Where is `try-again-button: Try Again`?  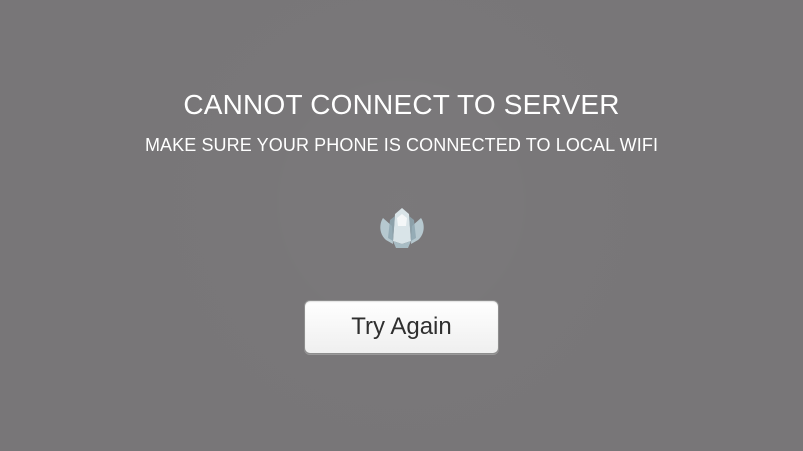
try-again-button: Try Again is located at coordinates (401, 327).